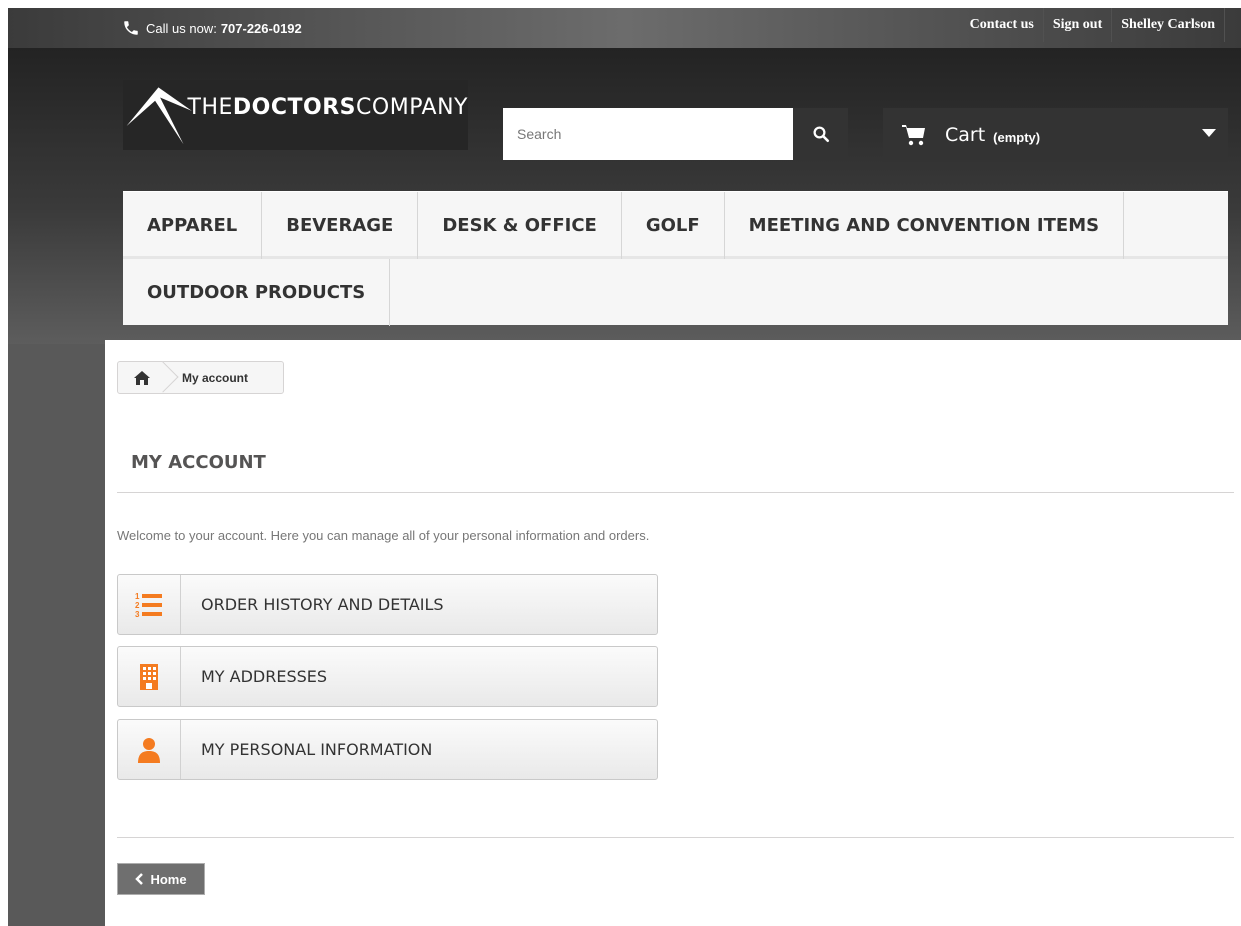 This screenshot has width=1241, height=926. I want to click on contact-us-link: Contact us, so click(1001, 25).